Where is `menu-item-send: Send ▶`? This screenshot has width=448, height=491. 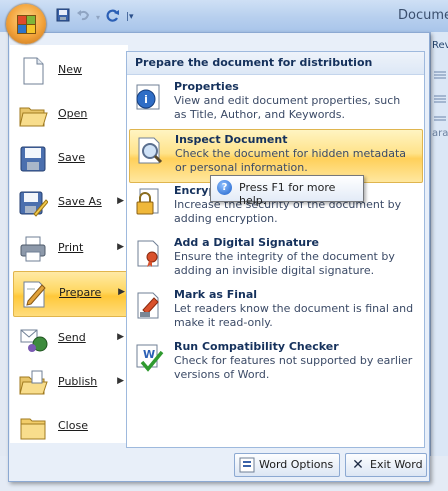 menu-item-send: Send ▶ is located at coordinates (70, 339).